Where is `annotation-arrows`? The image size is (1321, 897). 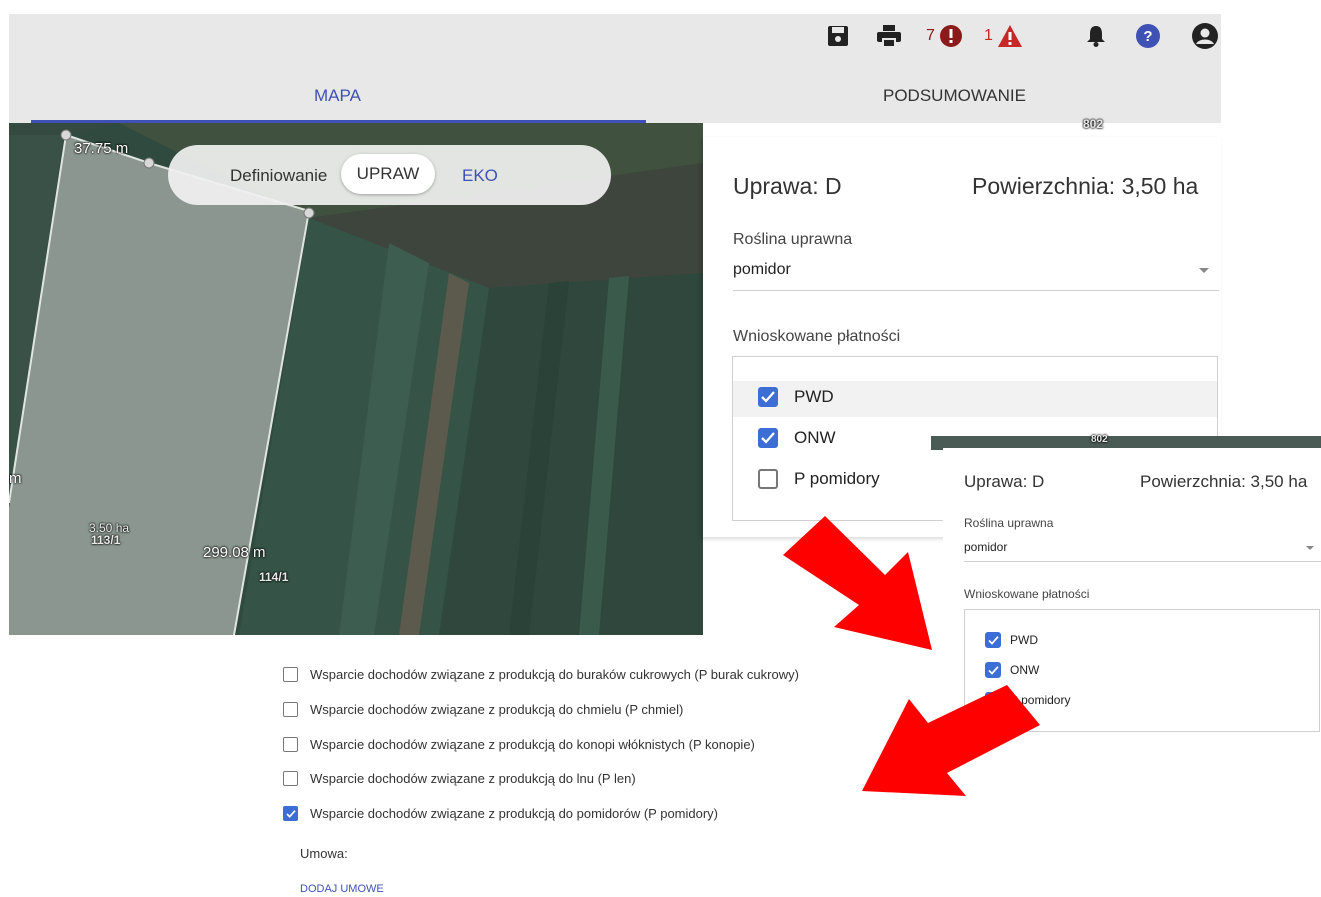
annotation-arrows is located at coordinates (911, 656).